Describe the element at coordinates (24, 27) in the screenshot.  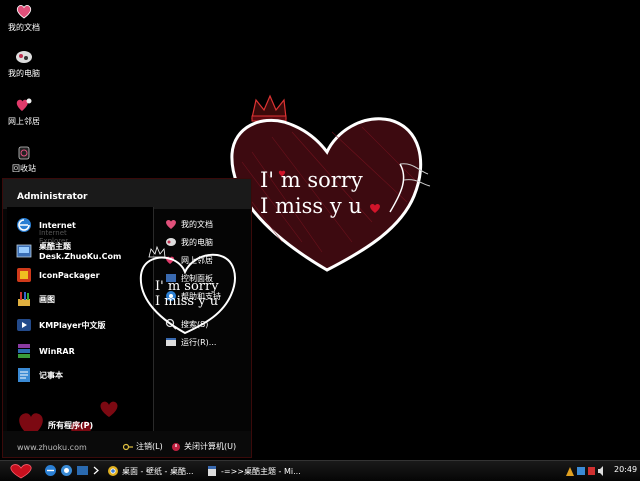
I see `desktop-icon-label: 我的文档` at that location.